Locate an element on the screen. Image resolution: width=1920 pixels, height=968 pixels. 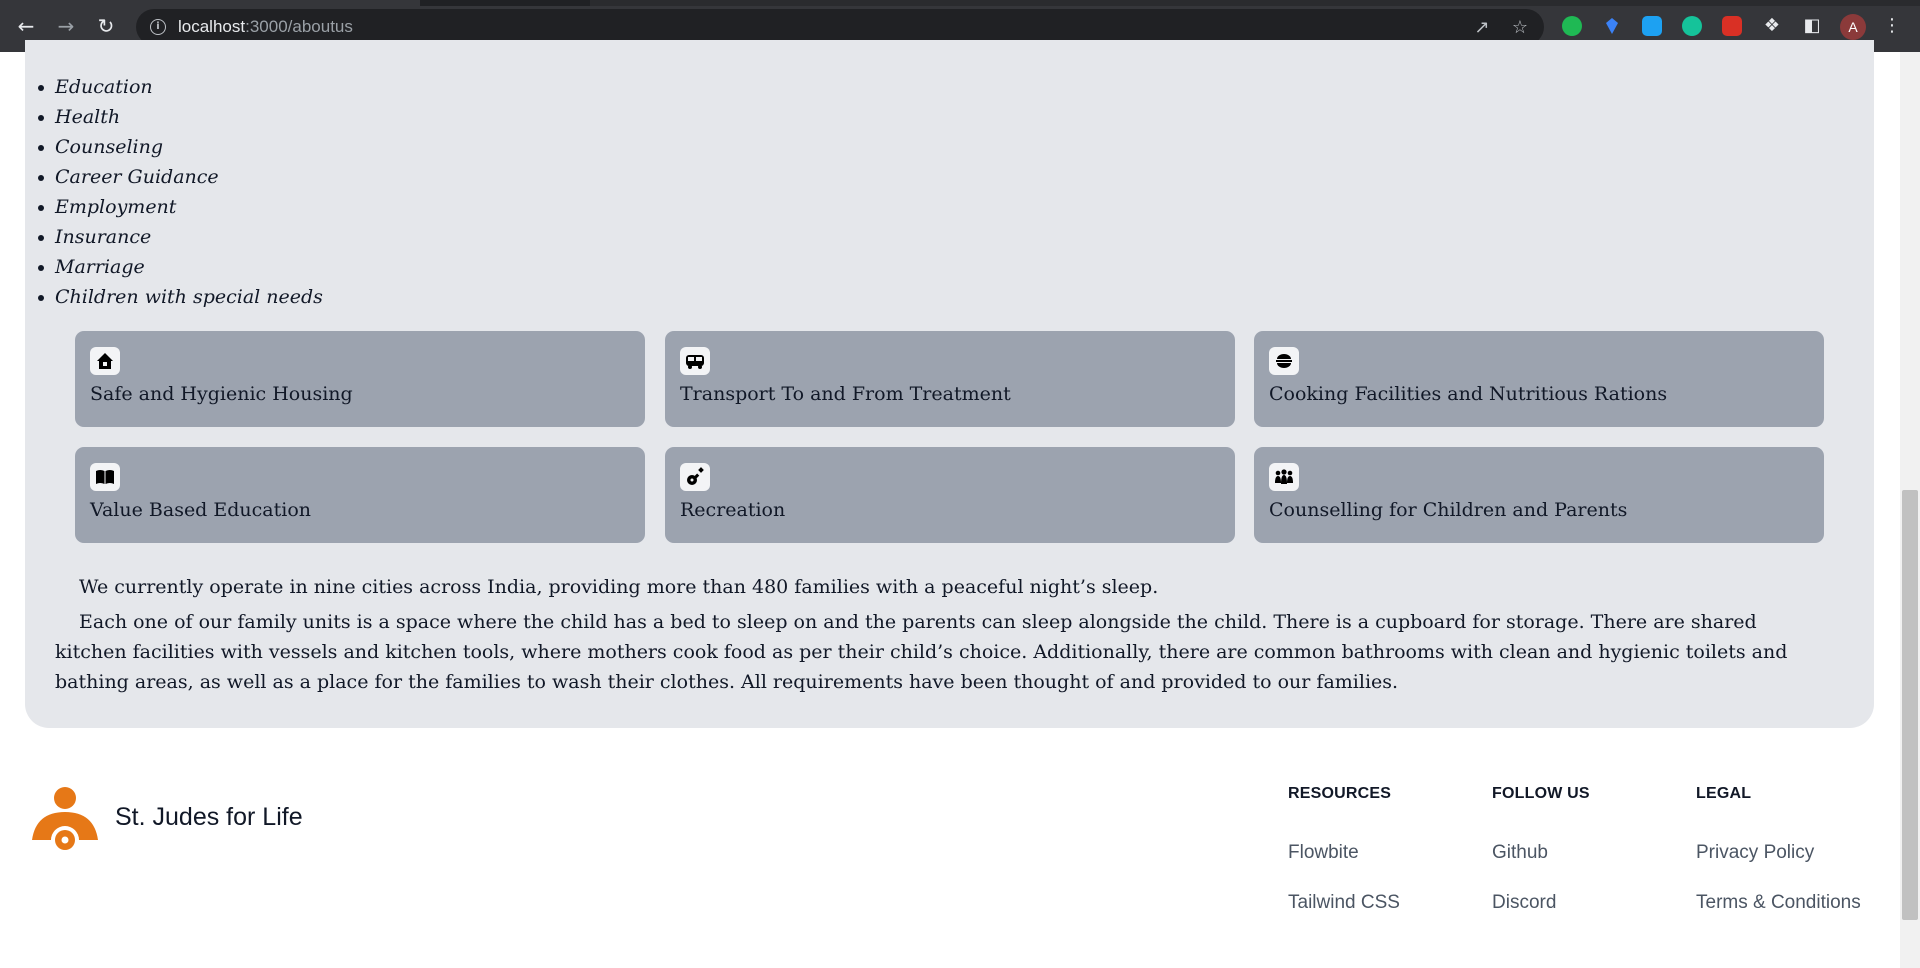
house-icon is located at coordinates (105, 361).